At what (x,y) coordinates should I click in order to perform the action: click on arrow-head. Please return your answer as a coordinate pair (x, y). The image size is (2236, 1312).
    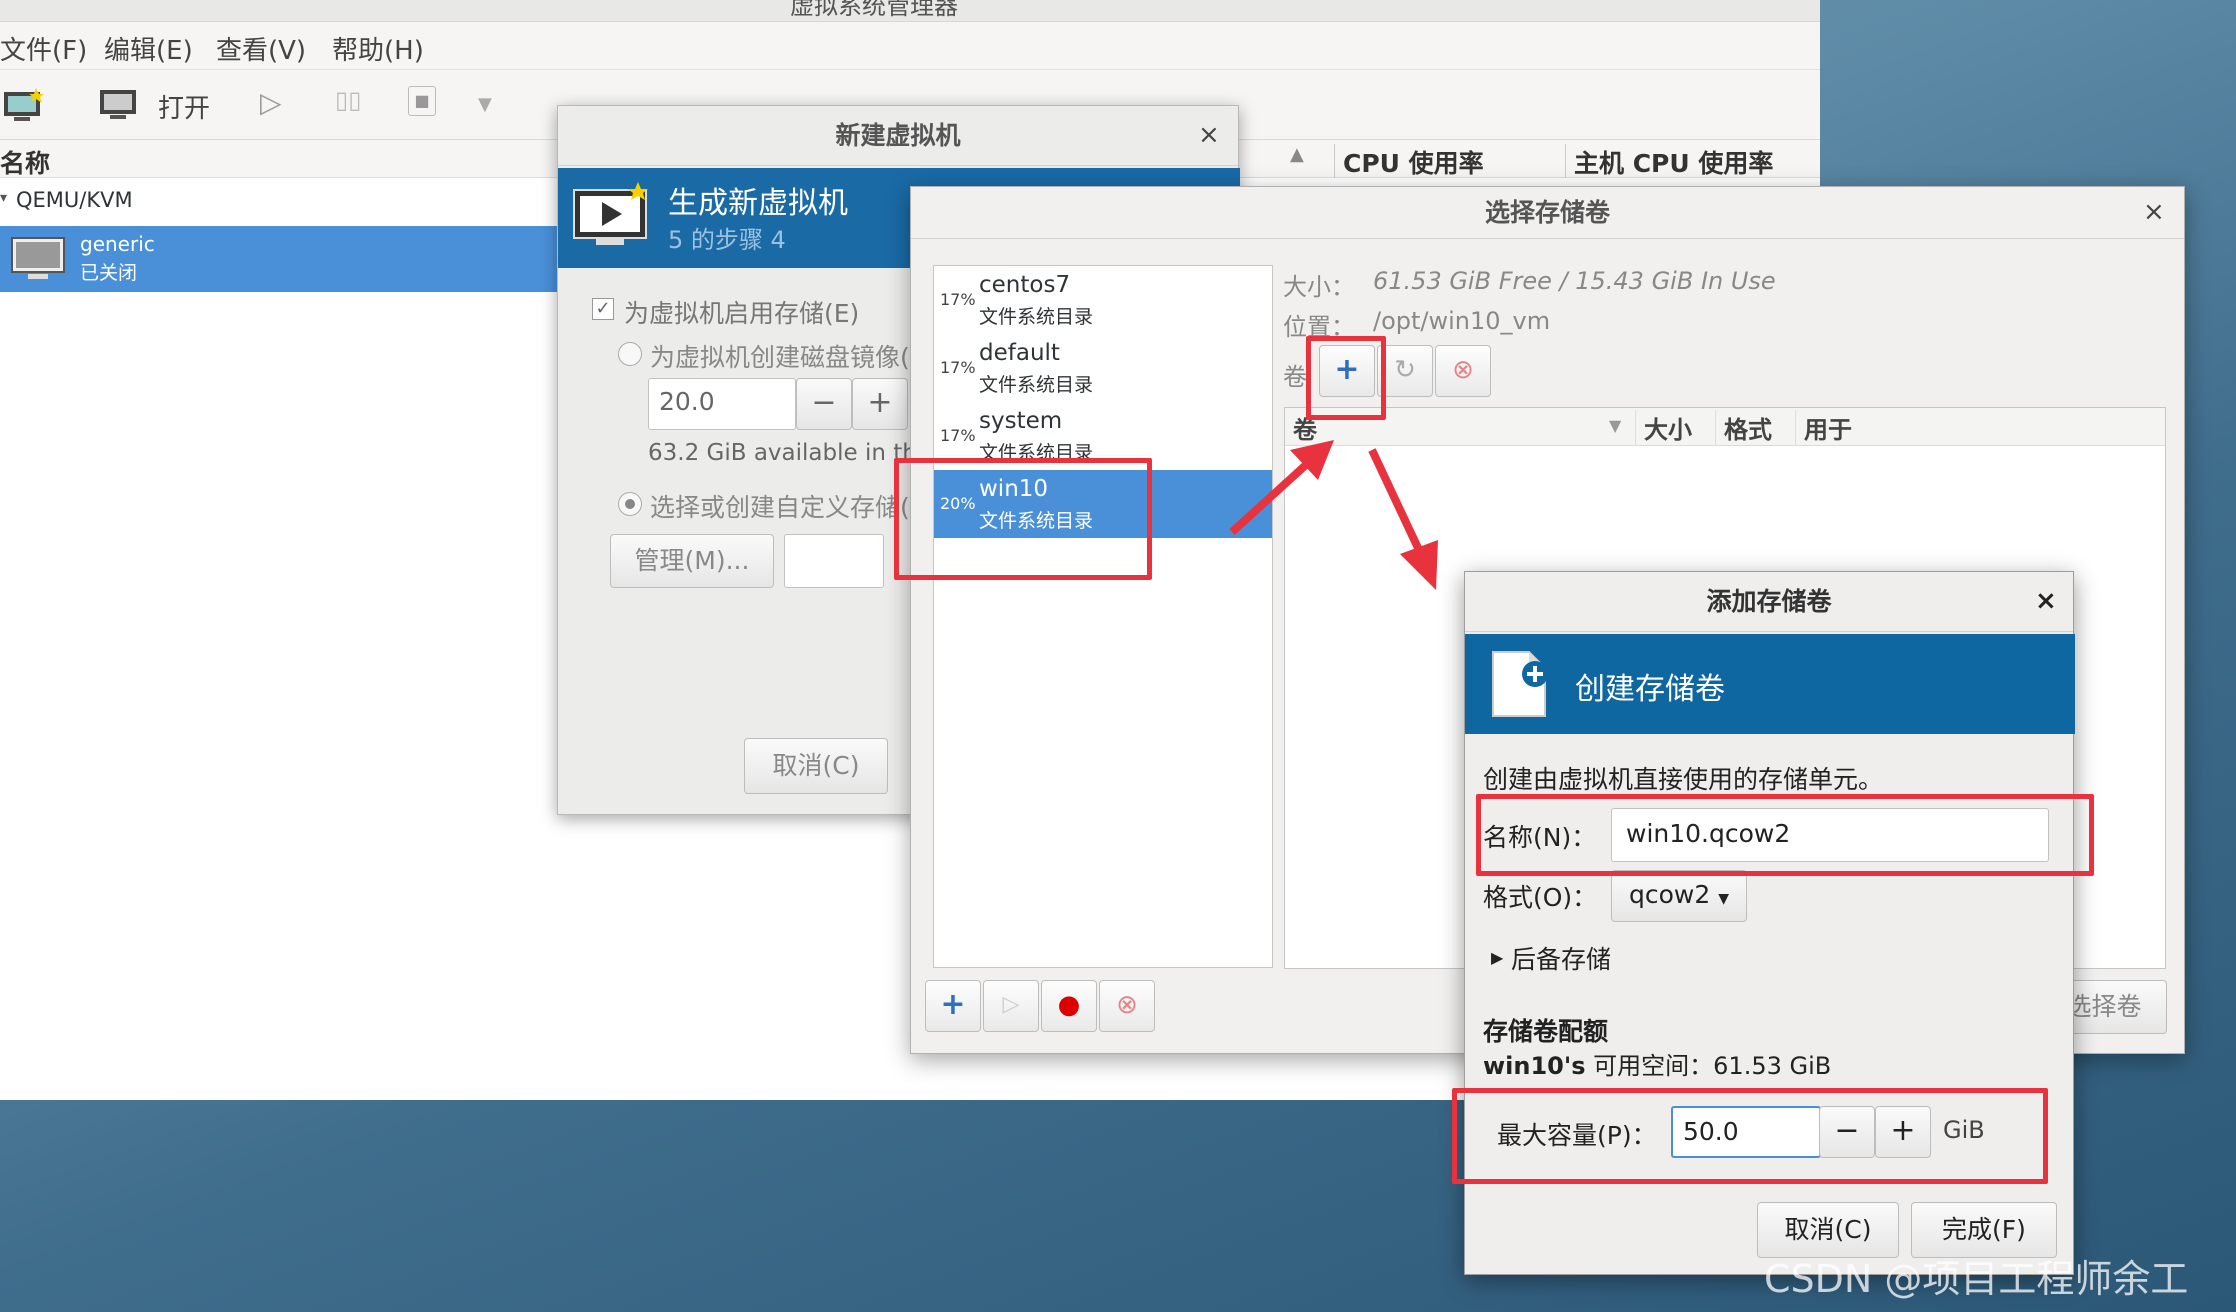
    Looking at the image, I should click on (1419, 565).